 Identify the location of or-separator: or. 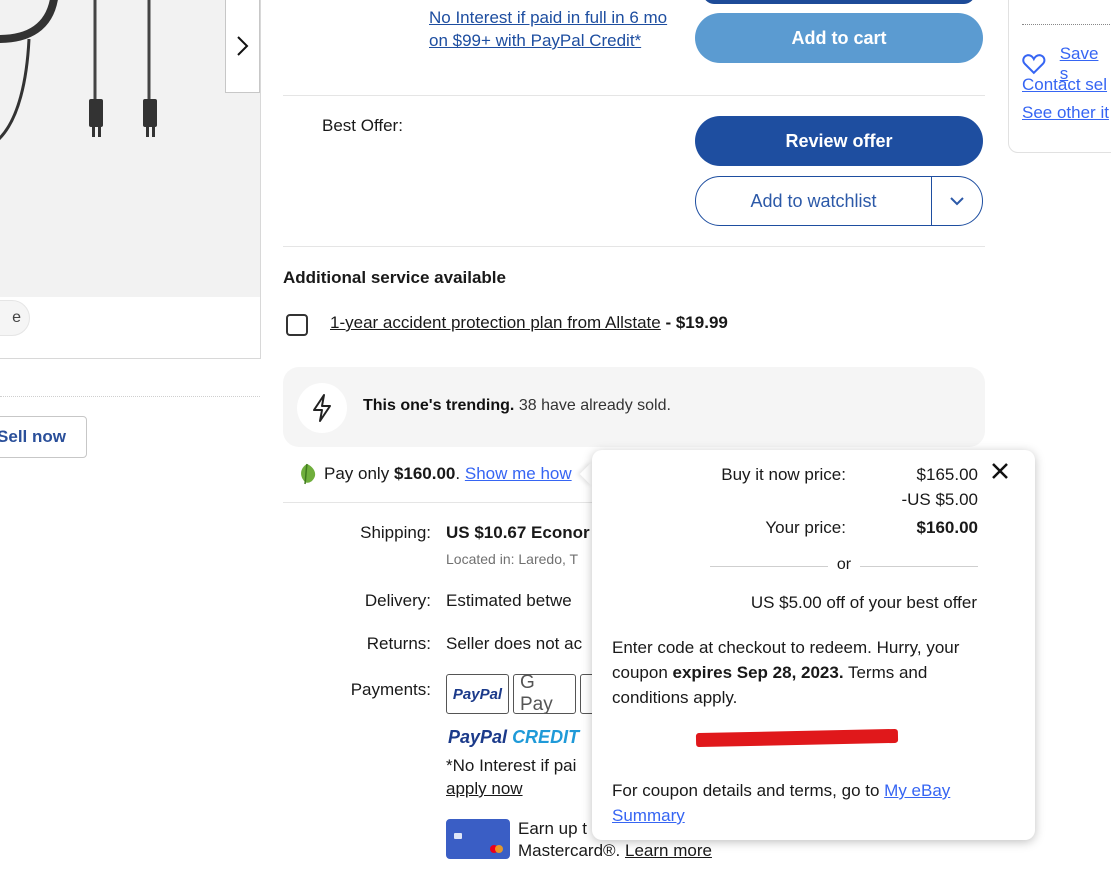
(844, 566).